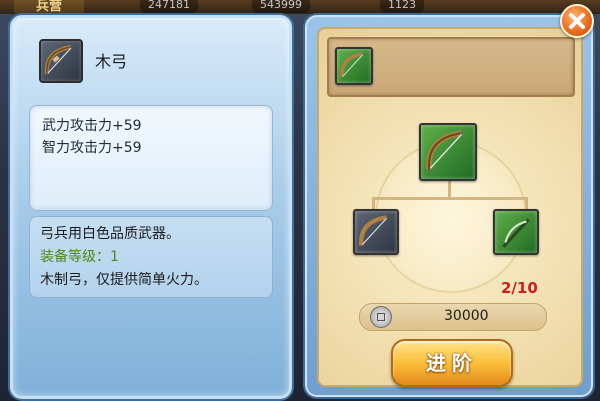 The width and height of the screenshot is (600, 401). Describe the element at coordinates (92, 148) in the screenshot. I see `stat-intellect-attack: 智力攻击力+59` at that location.